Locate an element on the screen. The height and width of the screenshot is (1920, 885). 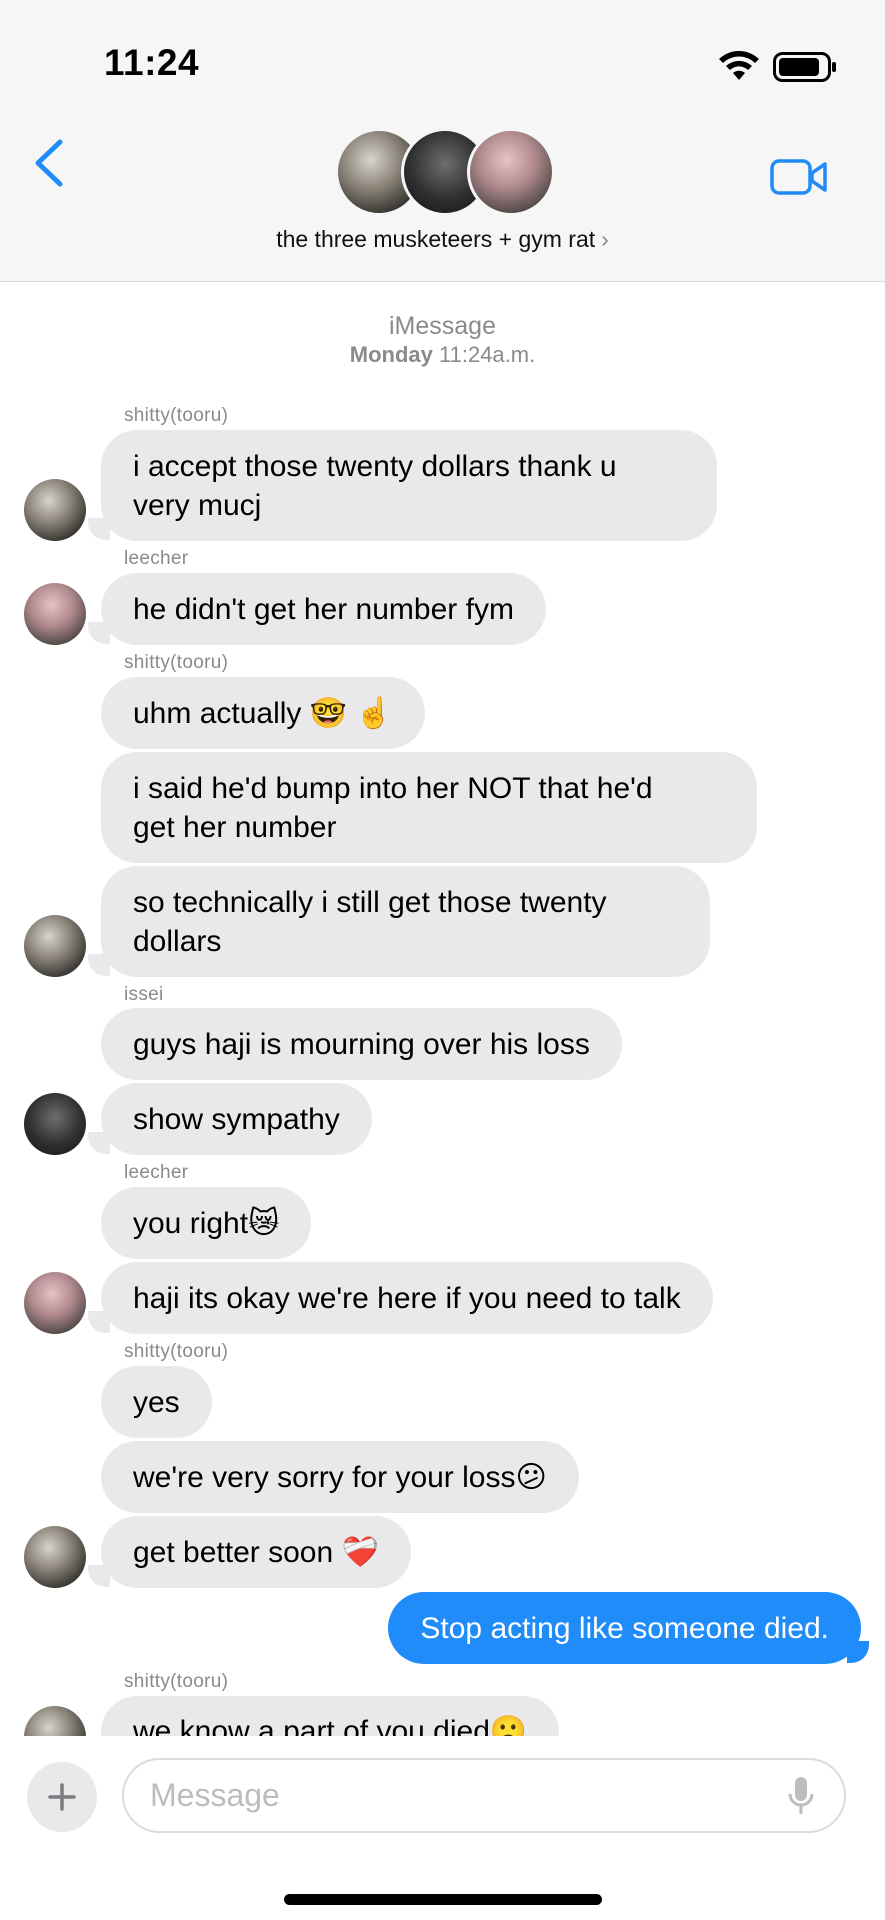
conversation-header: 11:24 the three musketeers + gym rat › is located at coordinates (442, 141).